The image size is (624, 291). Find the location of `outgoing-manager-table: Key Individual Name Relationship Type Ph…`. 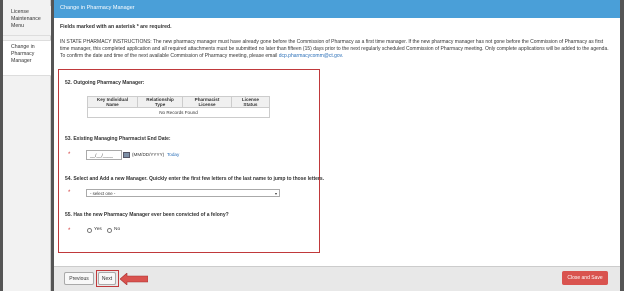

outgoing-manager-table: Key Individual Name Relationship Type Ph… is located at coordinates (179, 107).